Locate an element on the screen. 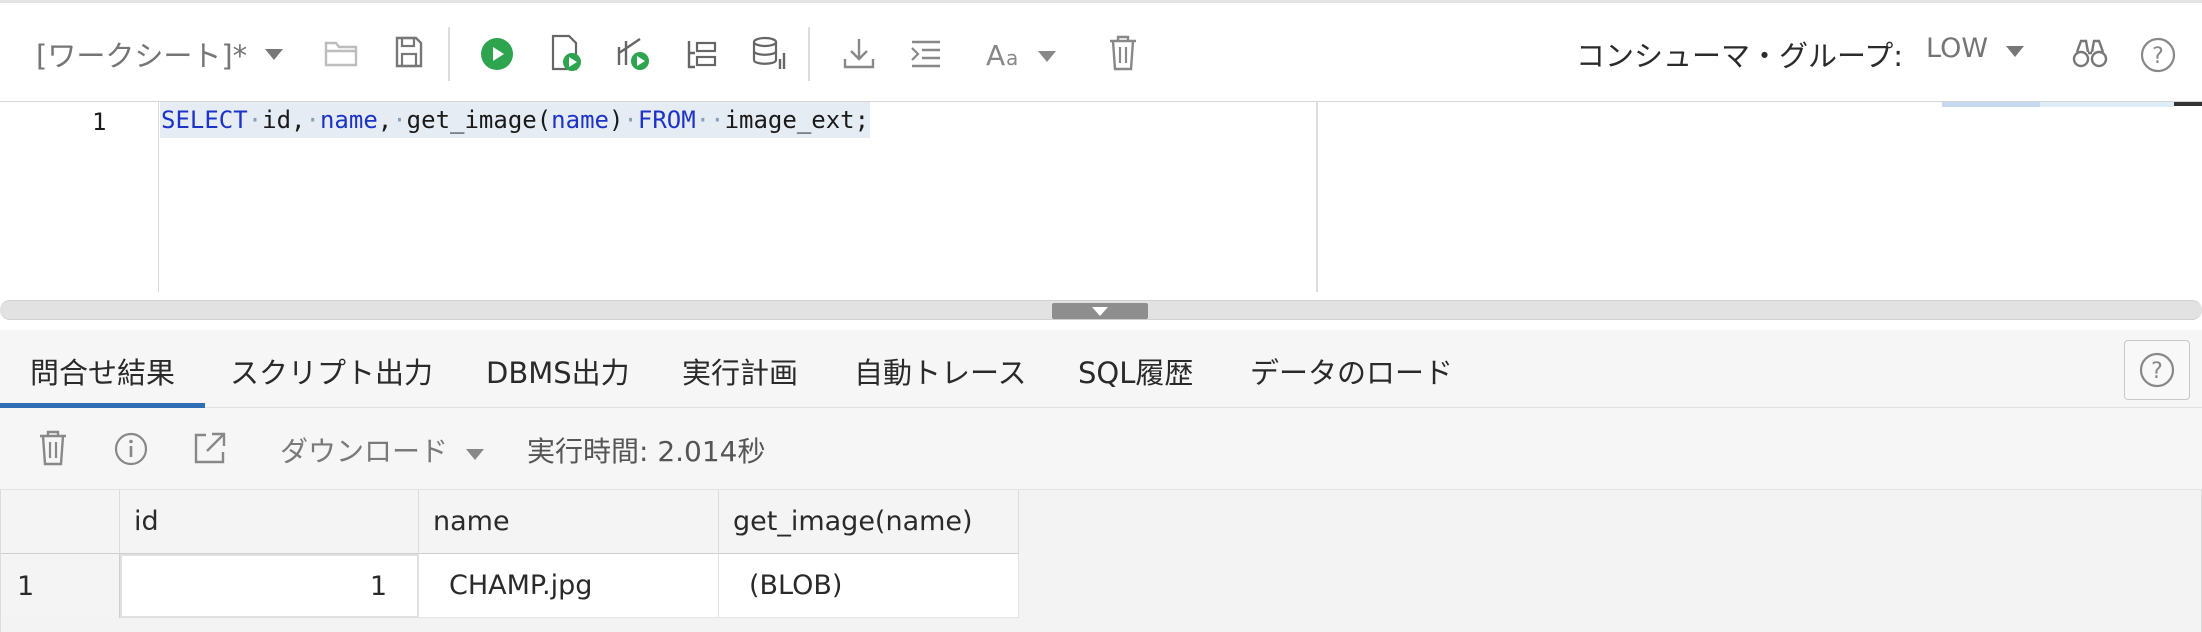  cell-value: 1 is located at coordinates (378, 586).